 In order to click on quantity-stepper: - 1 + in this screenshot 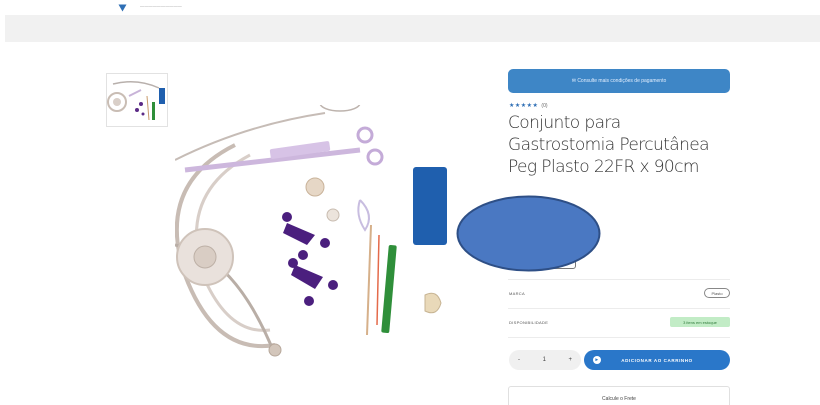, I will do `click(545, 360)`.